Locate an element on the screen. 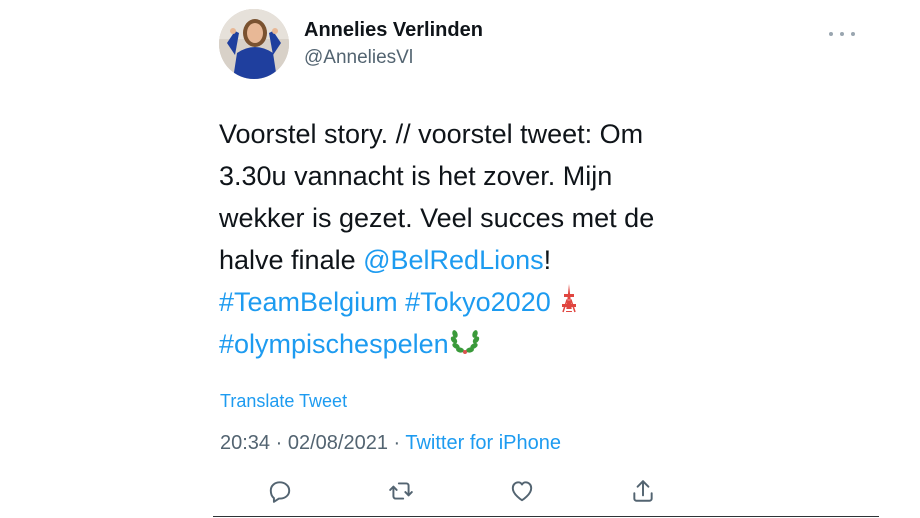 Image resolution: width=920 pixels, height=518 pixels. tweet-text-line: #TeamBelgium #Tokyo2020 is located at coordinates (454, 302).